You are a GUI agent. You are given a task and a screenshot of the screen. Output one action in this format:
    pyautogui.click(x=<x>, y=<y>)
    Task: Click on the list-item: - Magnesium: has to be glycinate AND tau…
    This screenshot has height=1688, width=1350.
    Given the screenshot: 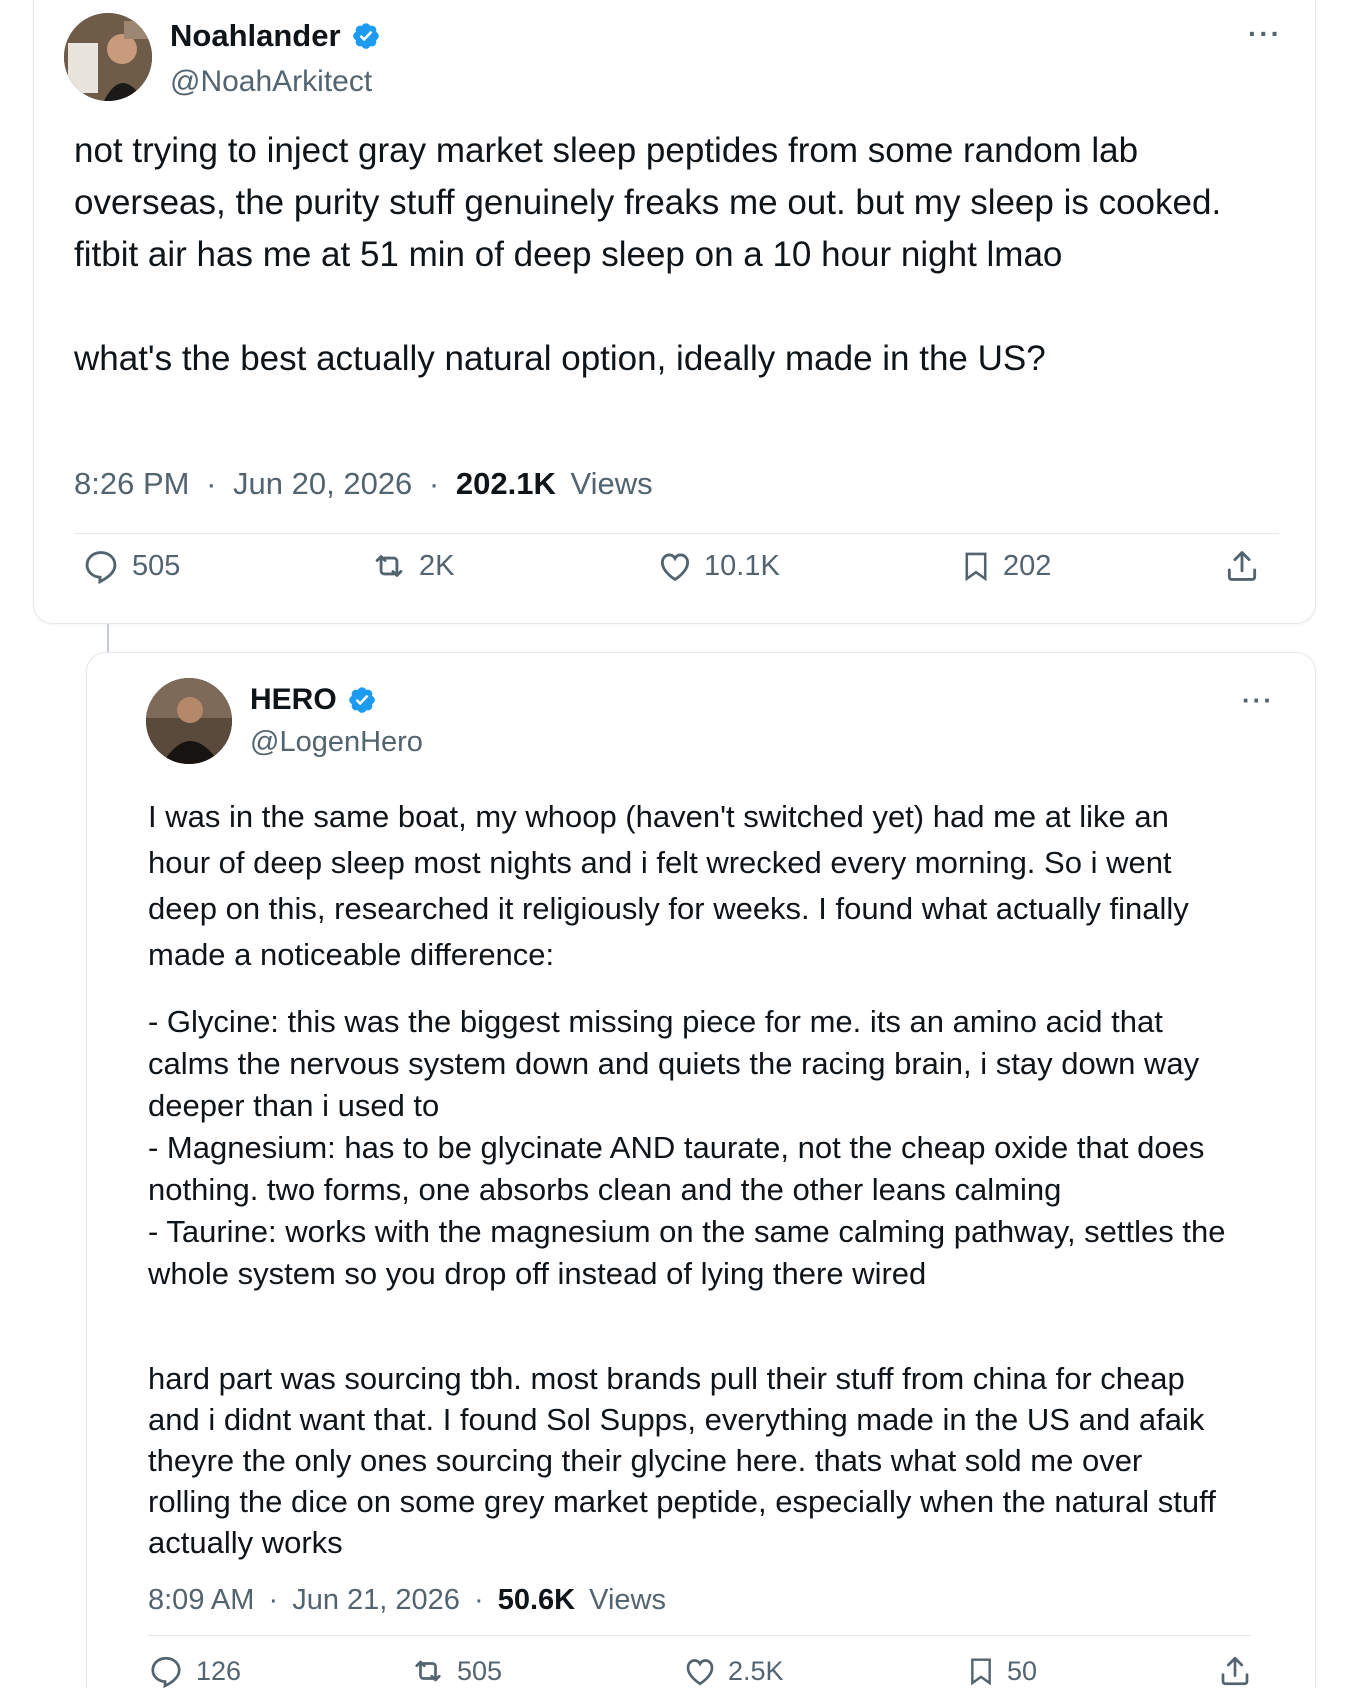 What is the action you would take?
    pyautogui.click(x=676, y=1168)
    